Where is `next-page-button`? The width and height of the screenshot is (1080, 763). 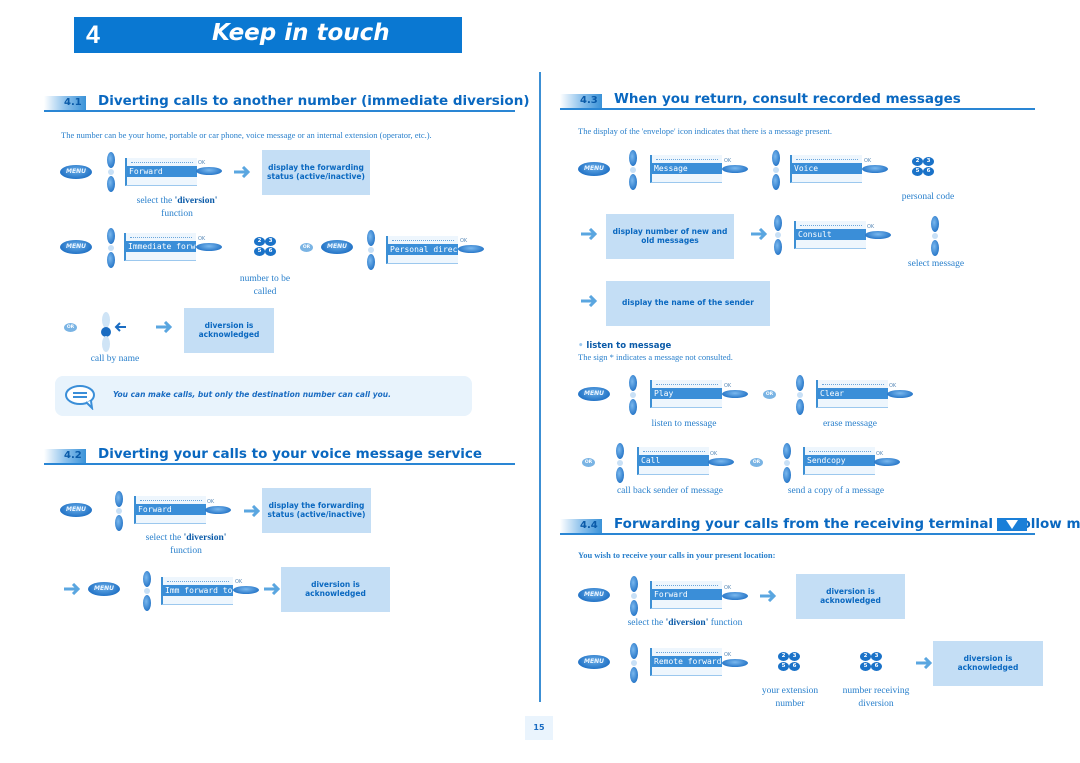 next-page-button is located at coordinates (1012, 524).